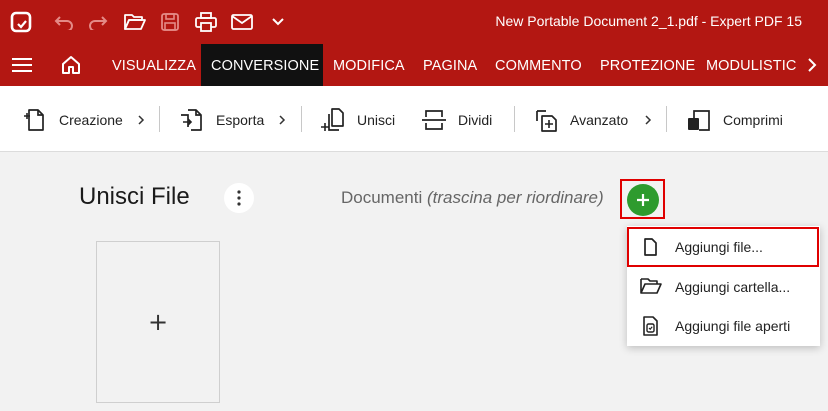  I want to click on print-icon, so click(206, 22).